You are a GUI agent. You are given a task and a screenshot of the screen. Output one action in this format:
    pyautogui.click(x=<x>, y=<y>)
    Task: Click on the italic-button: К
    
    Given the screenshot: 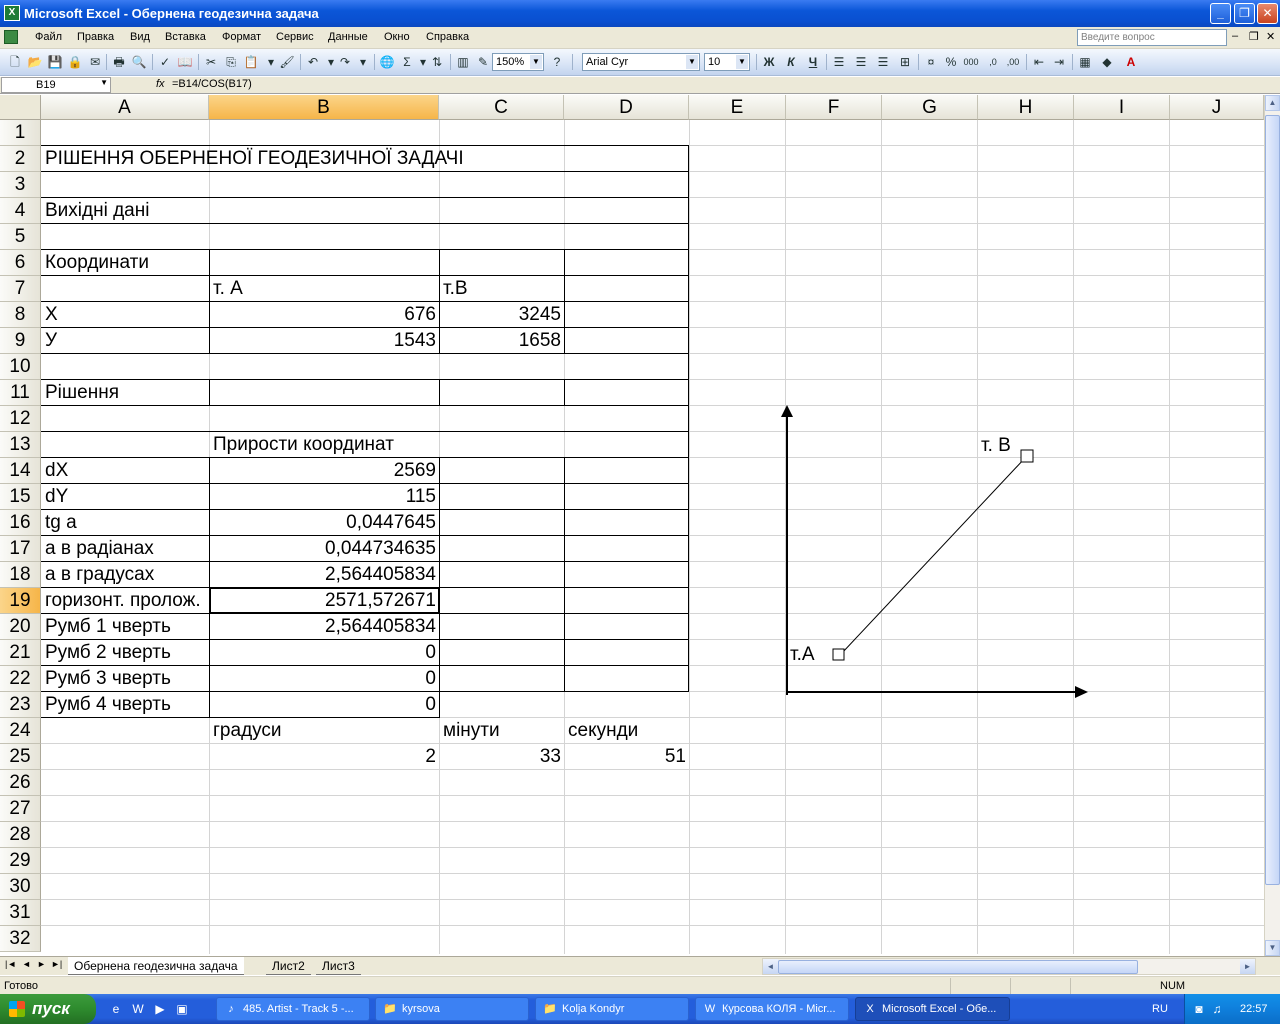 What is the action you would take?
    pyautogui.click(x=791, y=62)
    